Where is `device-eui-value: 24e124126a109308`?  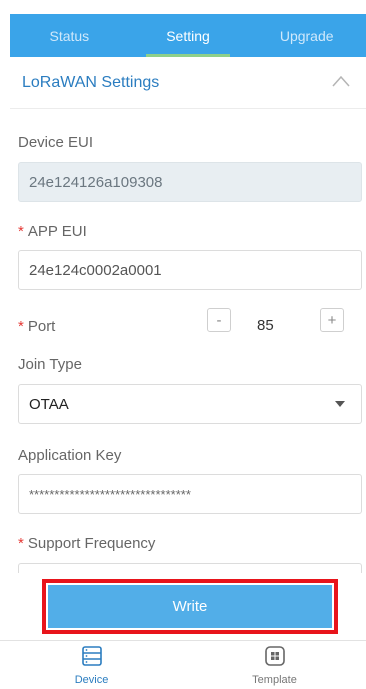 device-eui-value: 24e124126a109308 is located at coordinates (96, 182).